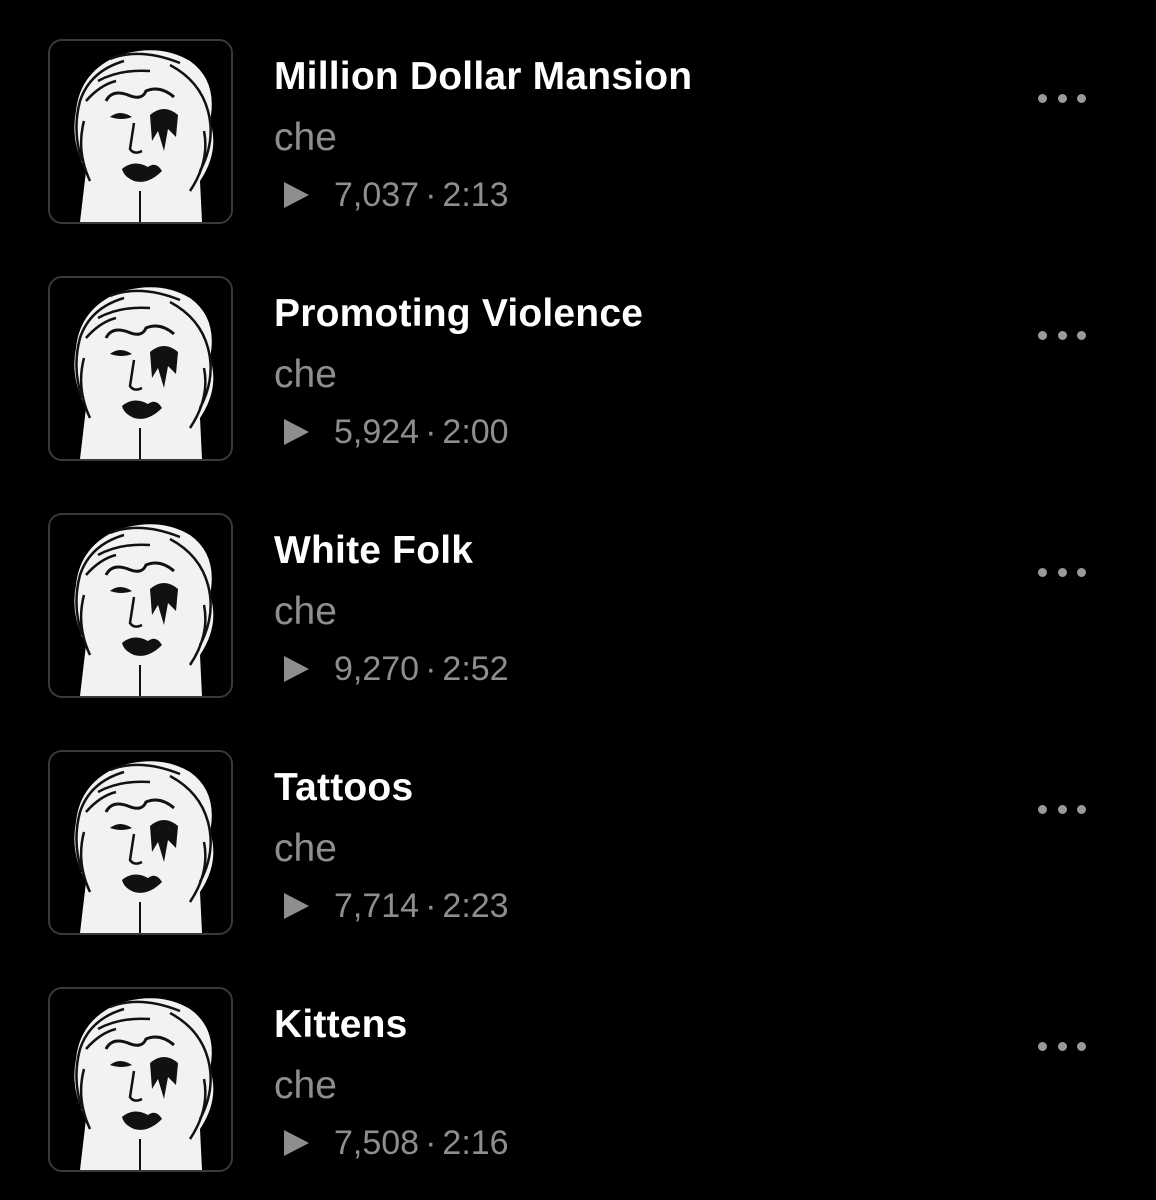  Describe the element at coordinates (475, 668) in the screenshot. I see `track-duration: 2:52` at that location.